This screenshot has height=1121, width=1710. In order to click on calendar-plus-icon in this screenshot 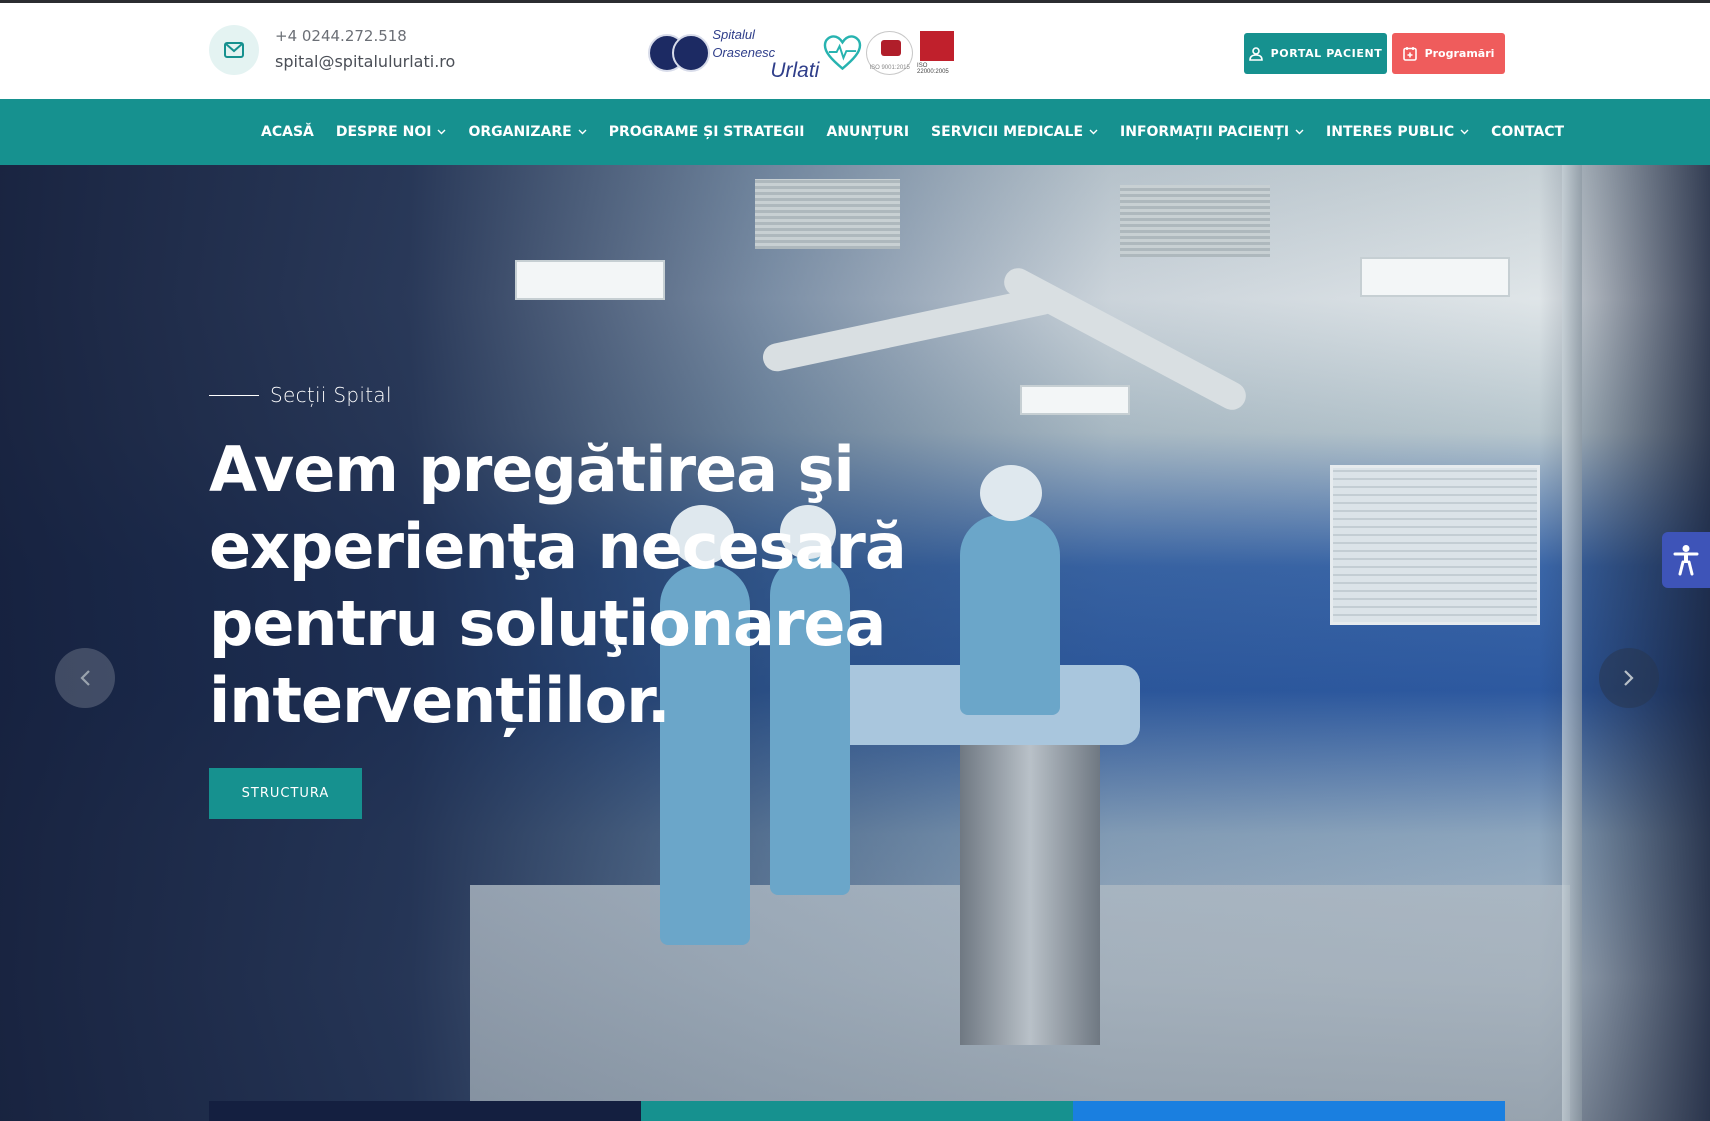, I will do `click(1409, 54)`.